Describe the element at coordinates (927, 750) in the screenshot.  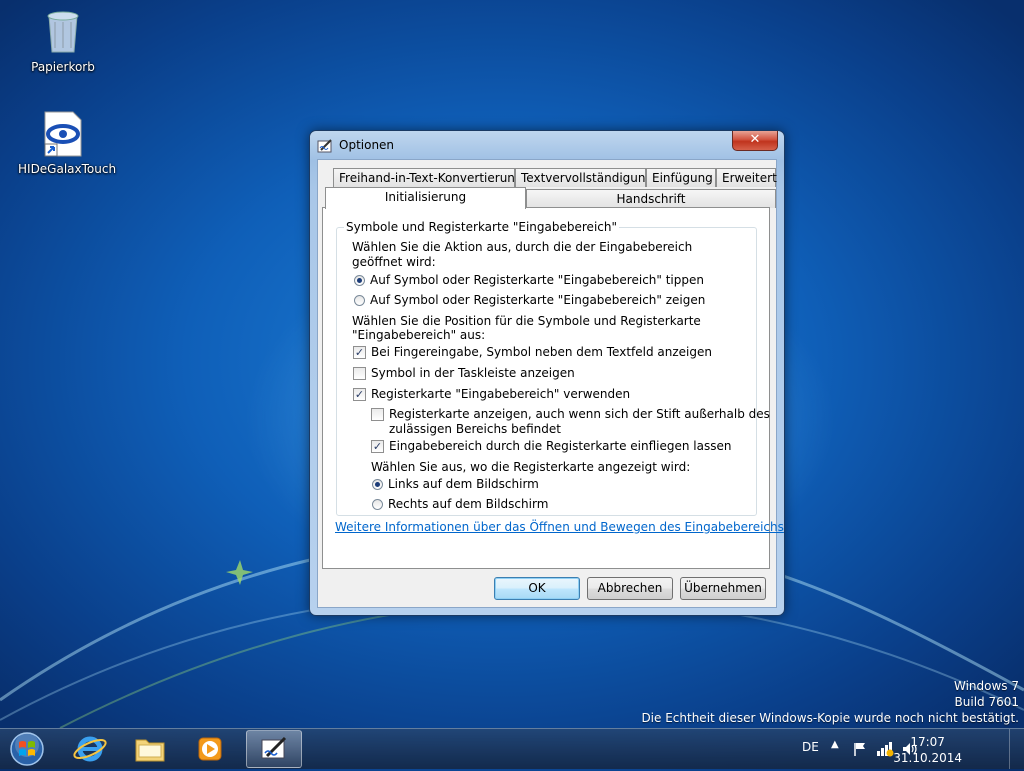
I see `system-clock: 17:07 31.10.2014` at that location.